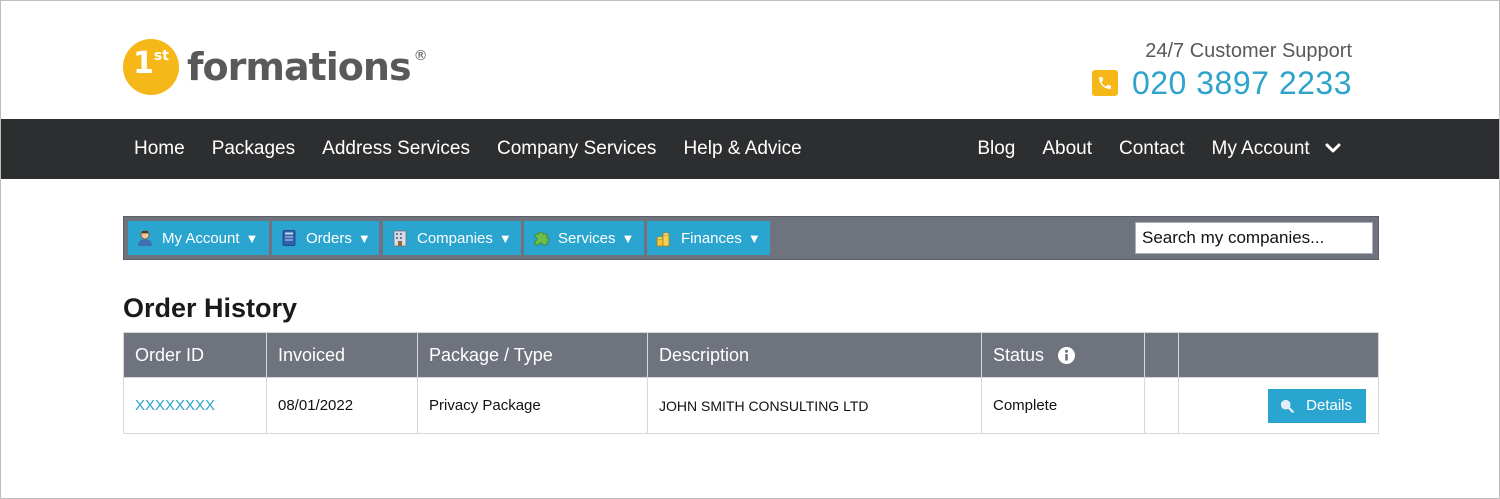  I want to click on cell-order-id: XXXXXXXX, so click(195, 405).